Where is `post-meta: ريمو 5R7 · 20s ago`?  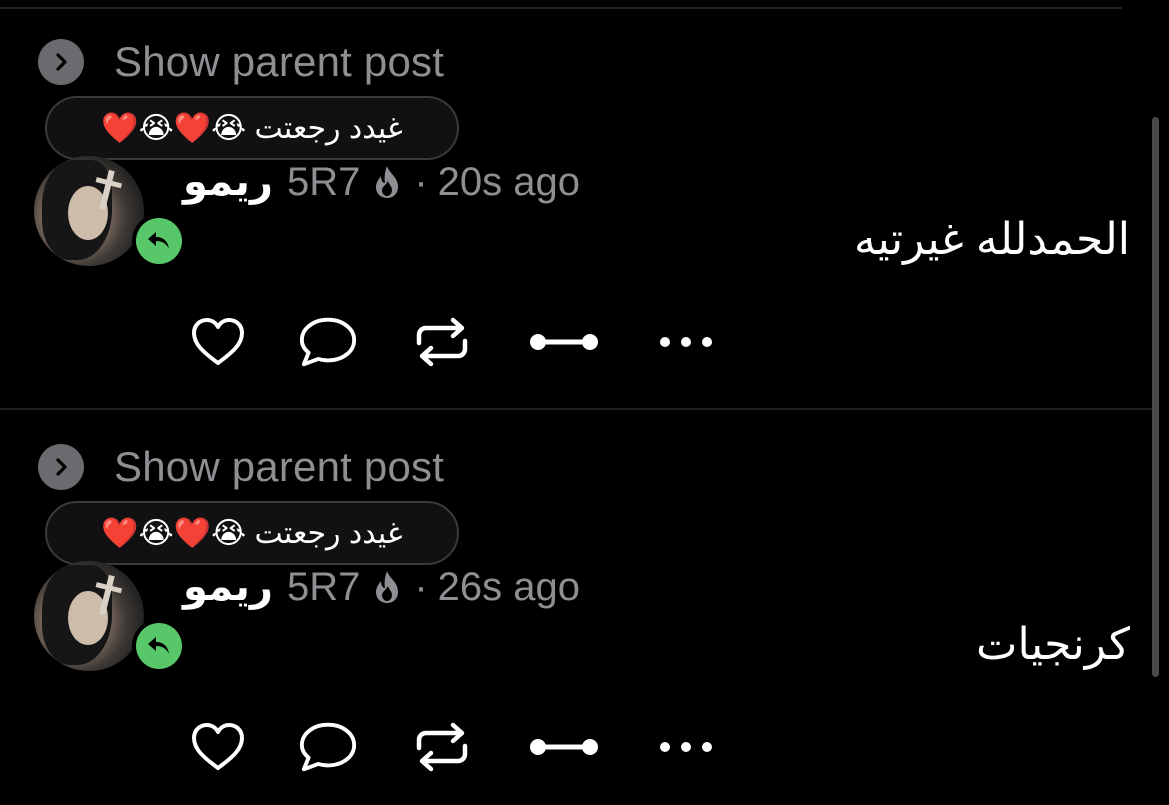
post-meta: ريمو 5R7 · 20s ago is located at coordinates (381, 182).